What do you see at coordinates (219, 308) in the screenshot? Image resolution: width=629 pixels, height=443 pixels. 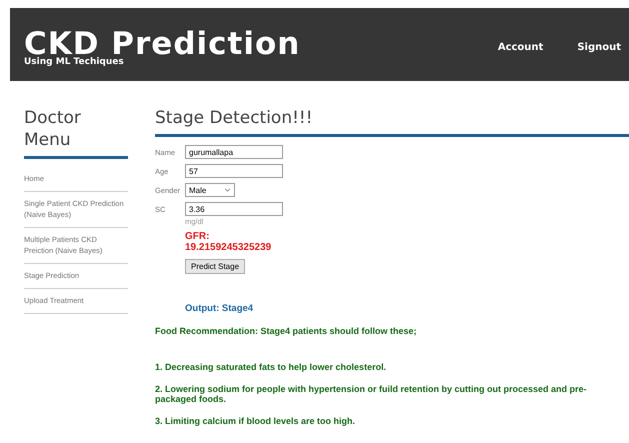 I see `output-result: Output: Stage4` at bounding box center [219, 308].